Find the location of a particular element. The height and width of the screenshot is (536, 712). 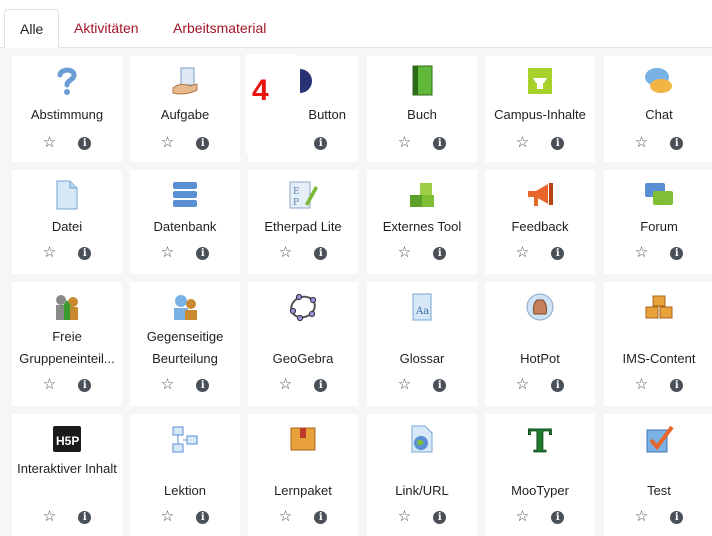

module-label: HotPot is located at coordinates (540, 358).